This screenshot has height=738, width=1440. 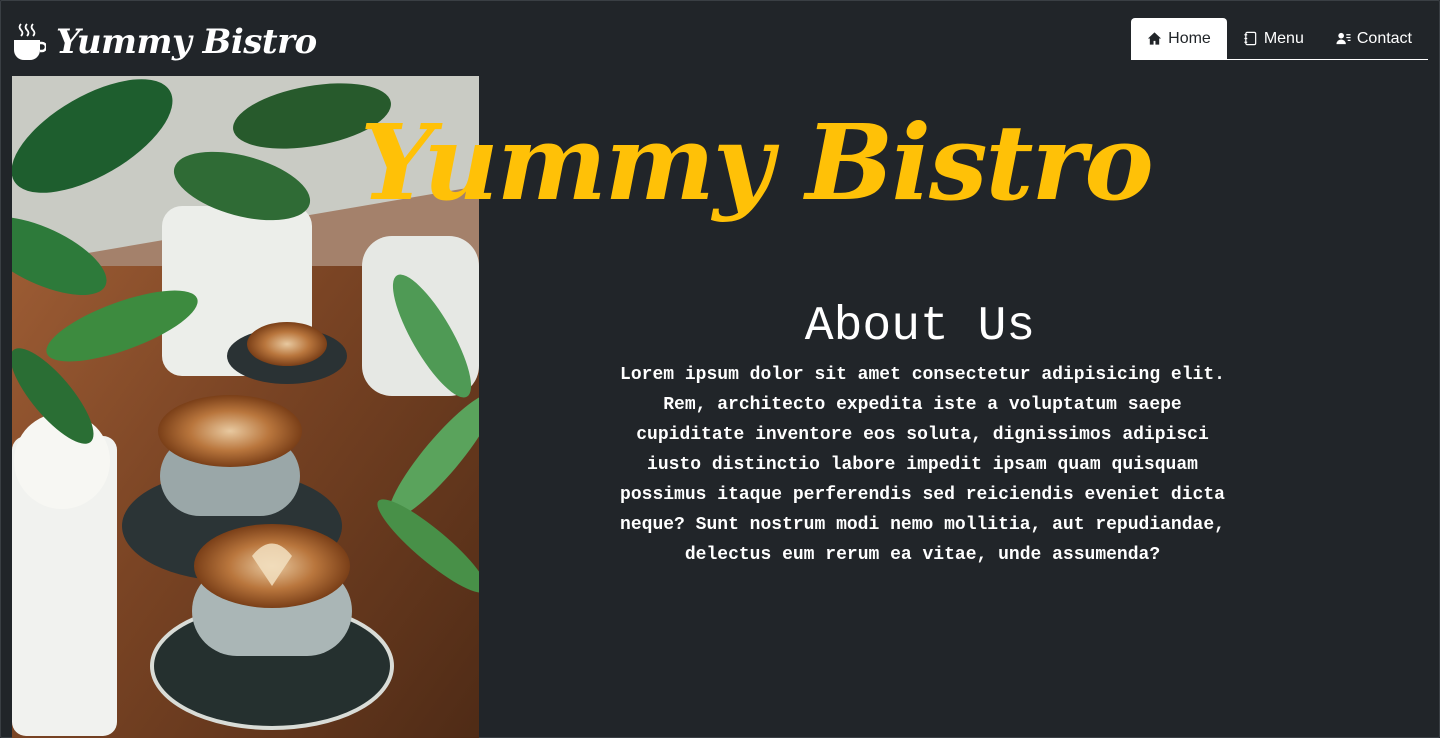 I want to click on main-nav: Home Menu Contact, so click(x=1279, y=39).